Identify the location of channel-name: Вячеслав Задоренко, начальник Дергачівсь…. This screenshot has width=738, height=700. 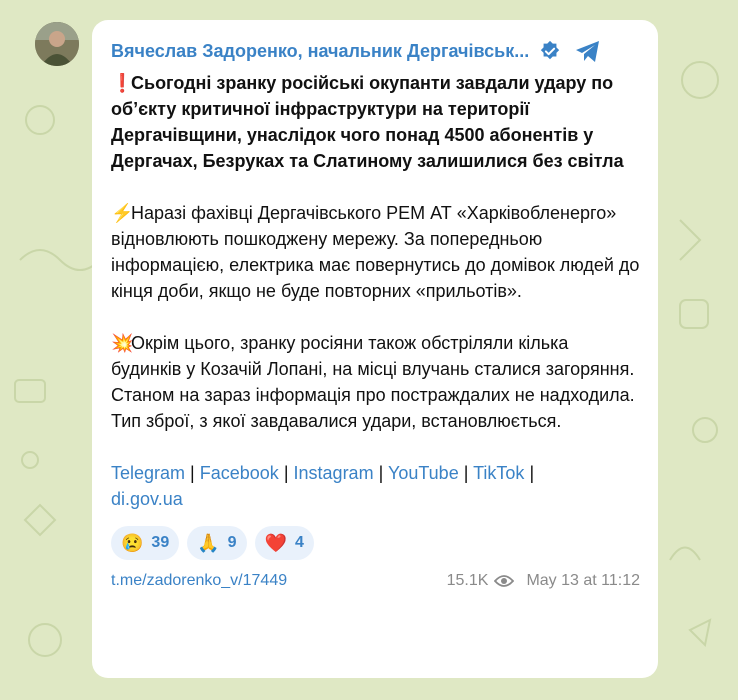
(320, 51).